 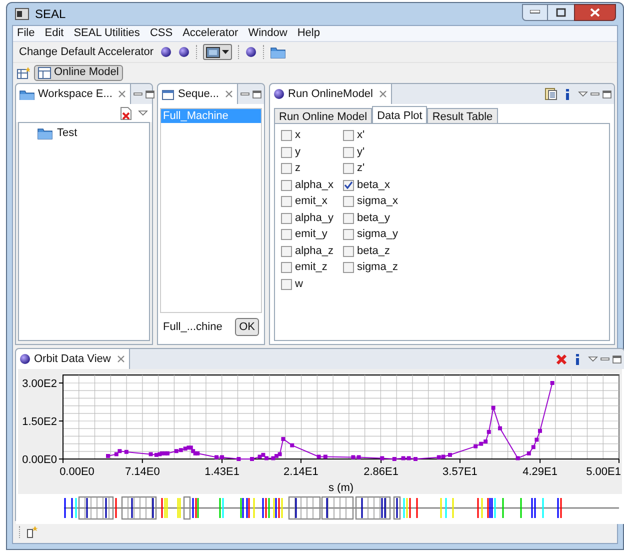 I want to click on x-tick-label: 5.00E1, so click(x=603, y=472).